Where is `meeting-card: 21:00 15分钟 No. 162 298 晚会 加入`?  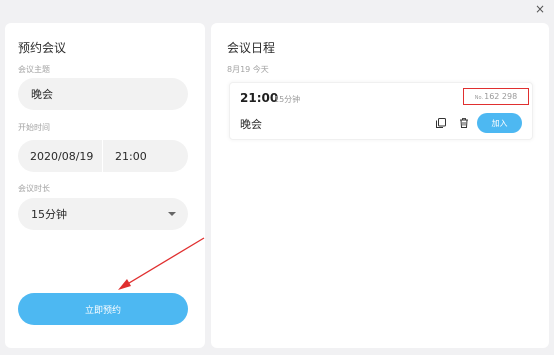
meeting-card: 21:00 15分钟 No. 162 298 晚会 加入 is located at coordinates (381, 111).